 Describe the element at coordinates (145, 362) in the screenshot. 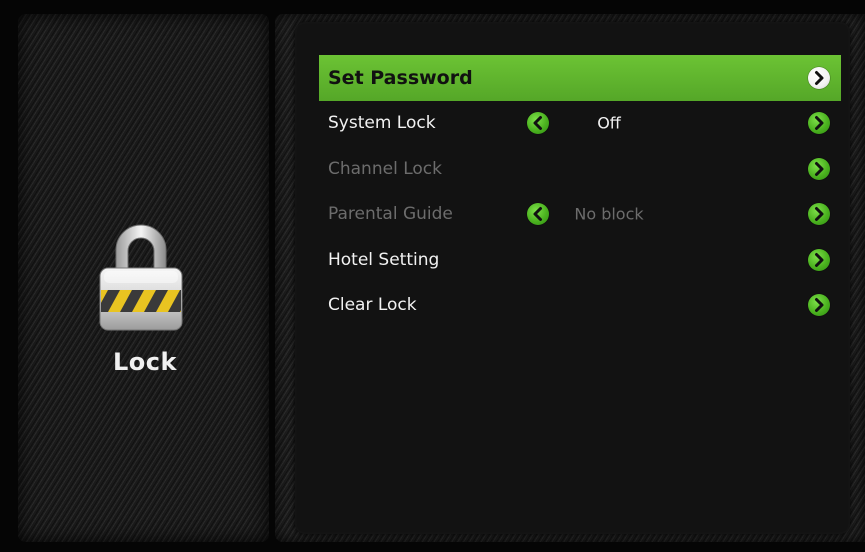

I see `category-title: Lock` at that location.